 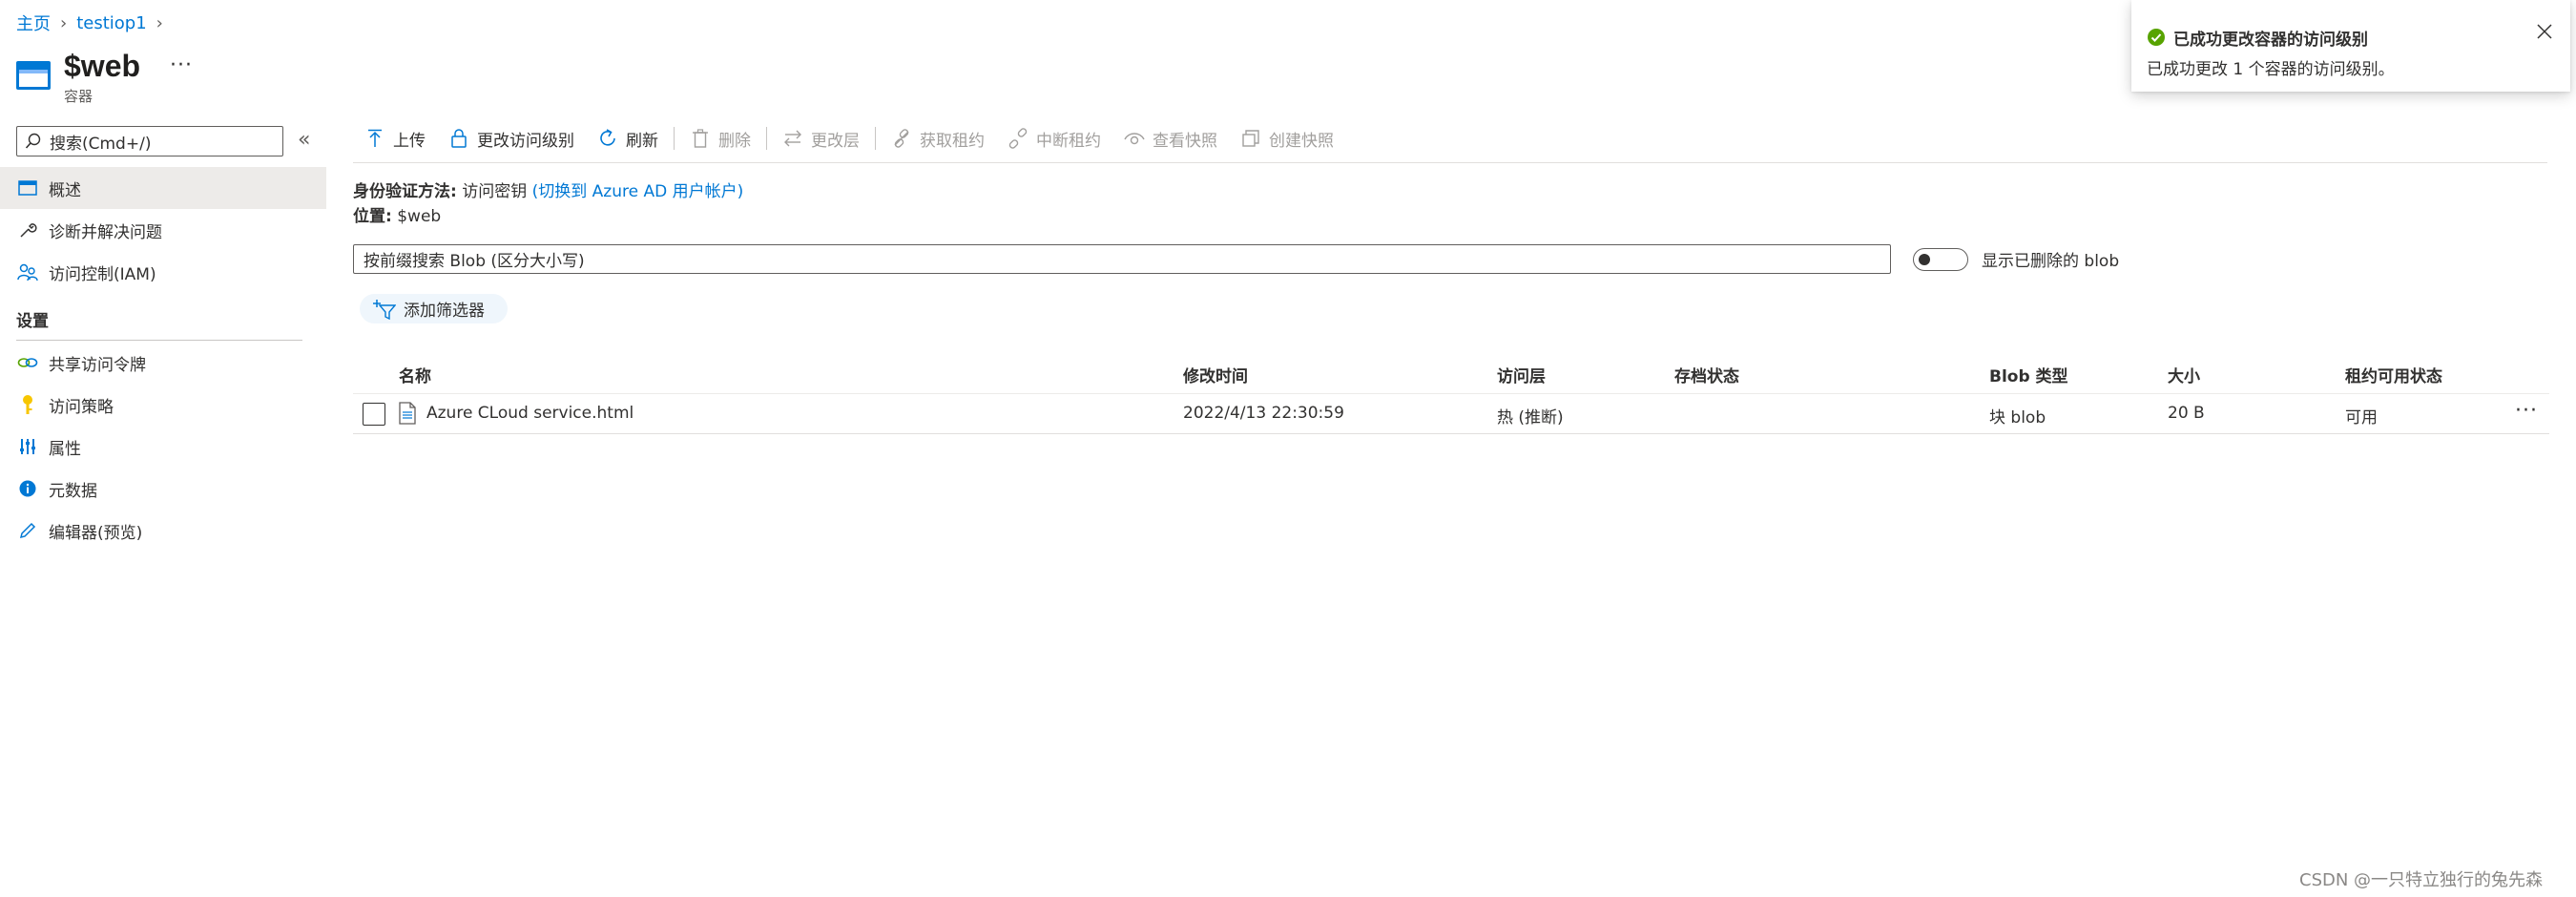 I want to click on wrench-icon, so click(x=27, y=230).